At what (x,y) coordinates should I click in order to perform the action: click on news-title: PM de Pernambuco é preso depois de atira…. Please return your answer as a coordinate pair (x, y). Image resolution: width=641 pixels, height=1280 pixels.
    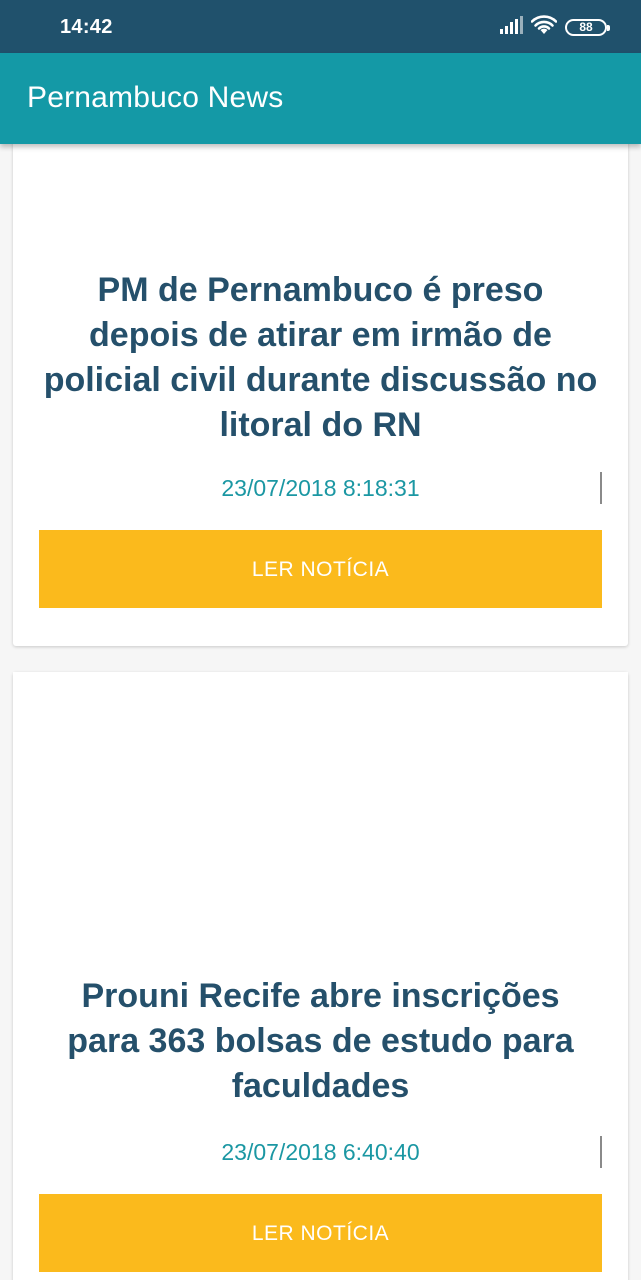
    Looking at the image, I should click on (320, 357).